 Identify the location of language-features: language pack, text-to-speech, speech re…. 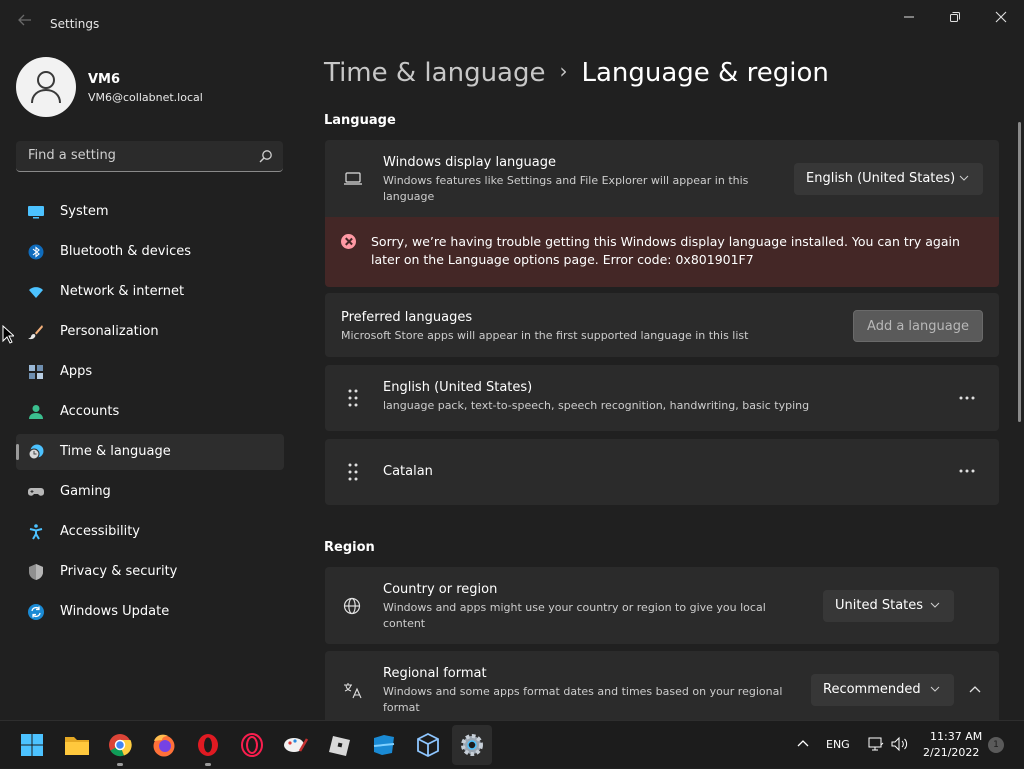
(596, 405).